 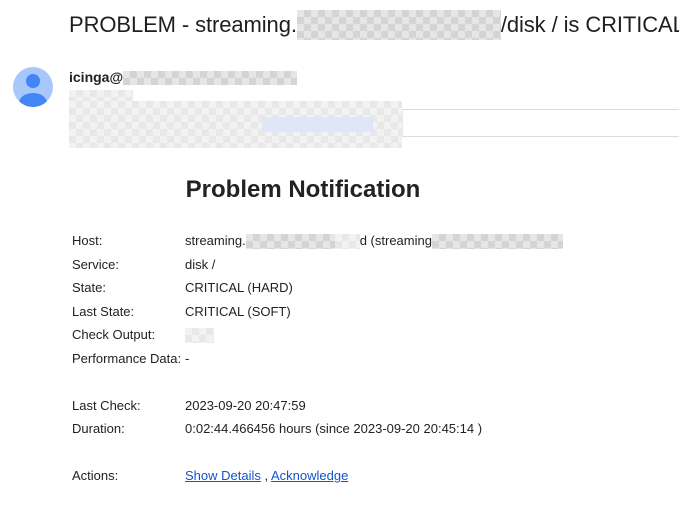 What do you see at coordinates (245, 405) in the screenshot?
I see `last-check-value: 2023-09-20 20:47:59` at bounding box center [245, 405].